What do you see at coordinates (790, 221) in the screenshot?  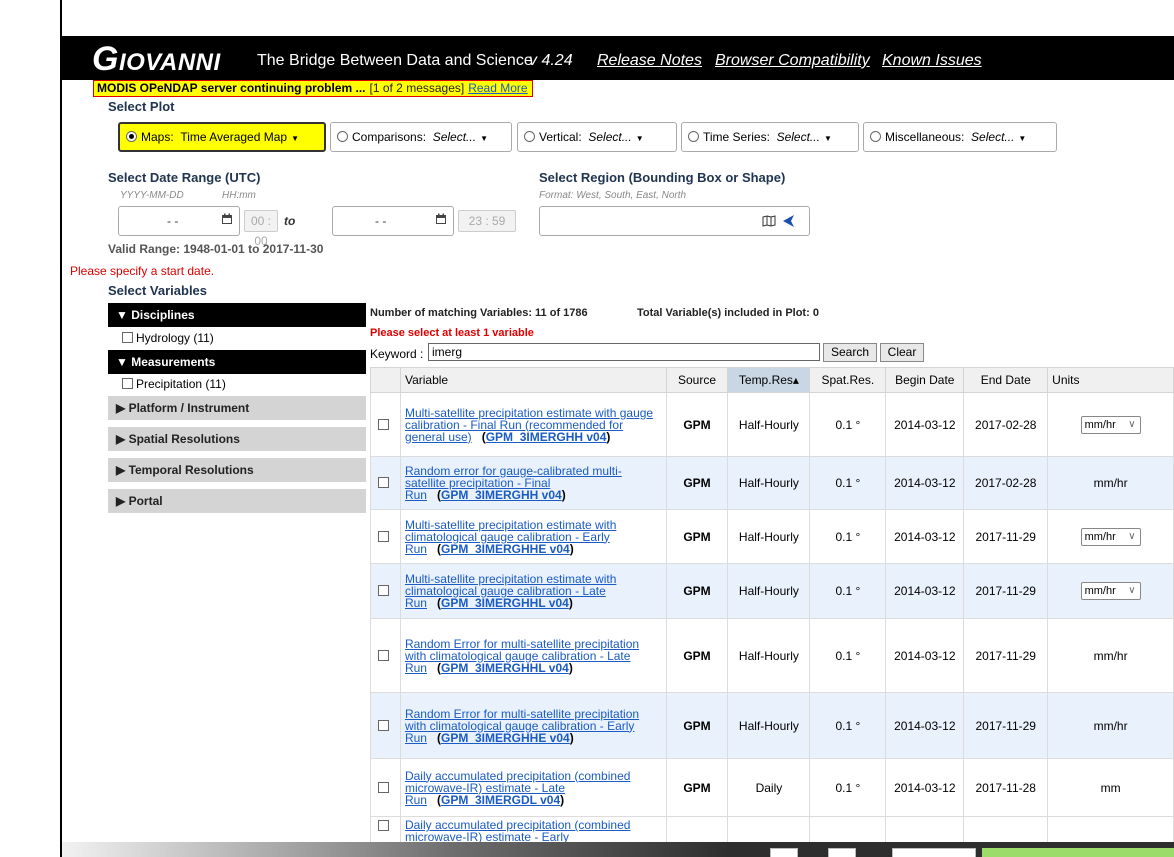 I see `pointer-arrow-icon` at bounding box center [790, 221].